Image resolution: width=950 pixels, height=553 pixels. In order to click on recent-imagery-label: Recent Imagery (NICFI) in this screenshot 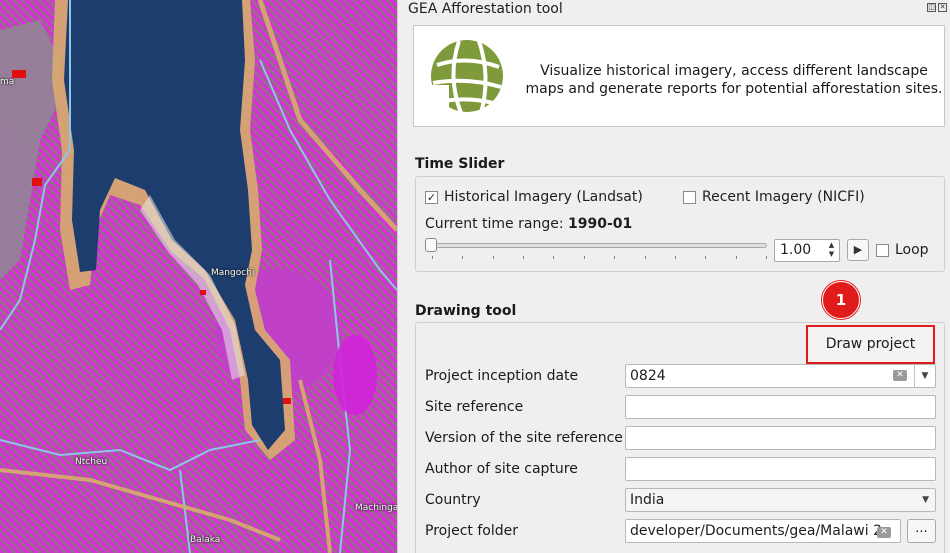, I will do `click(783, 197)`.